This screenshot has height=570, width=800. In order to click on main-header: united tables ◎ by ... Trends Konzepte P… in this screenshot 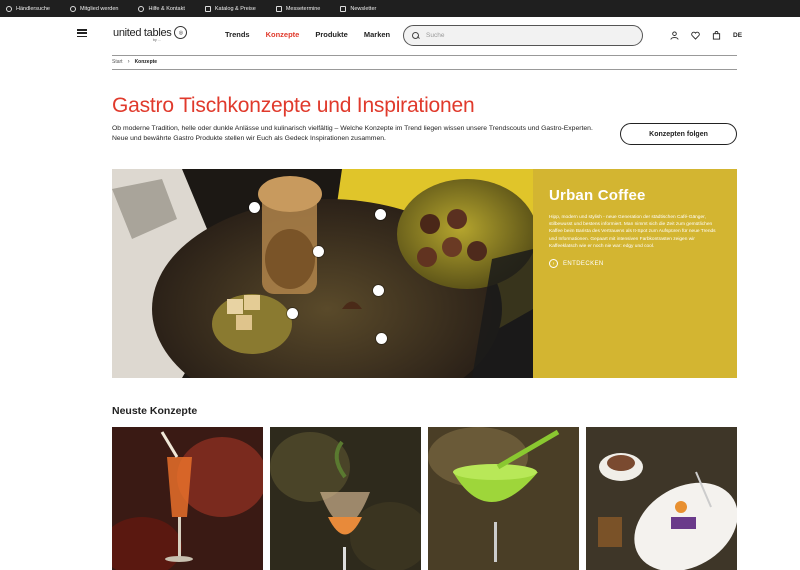, I will do `click(400, 36)`.